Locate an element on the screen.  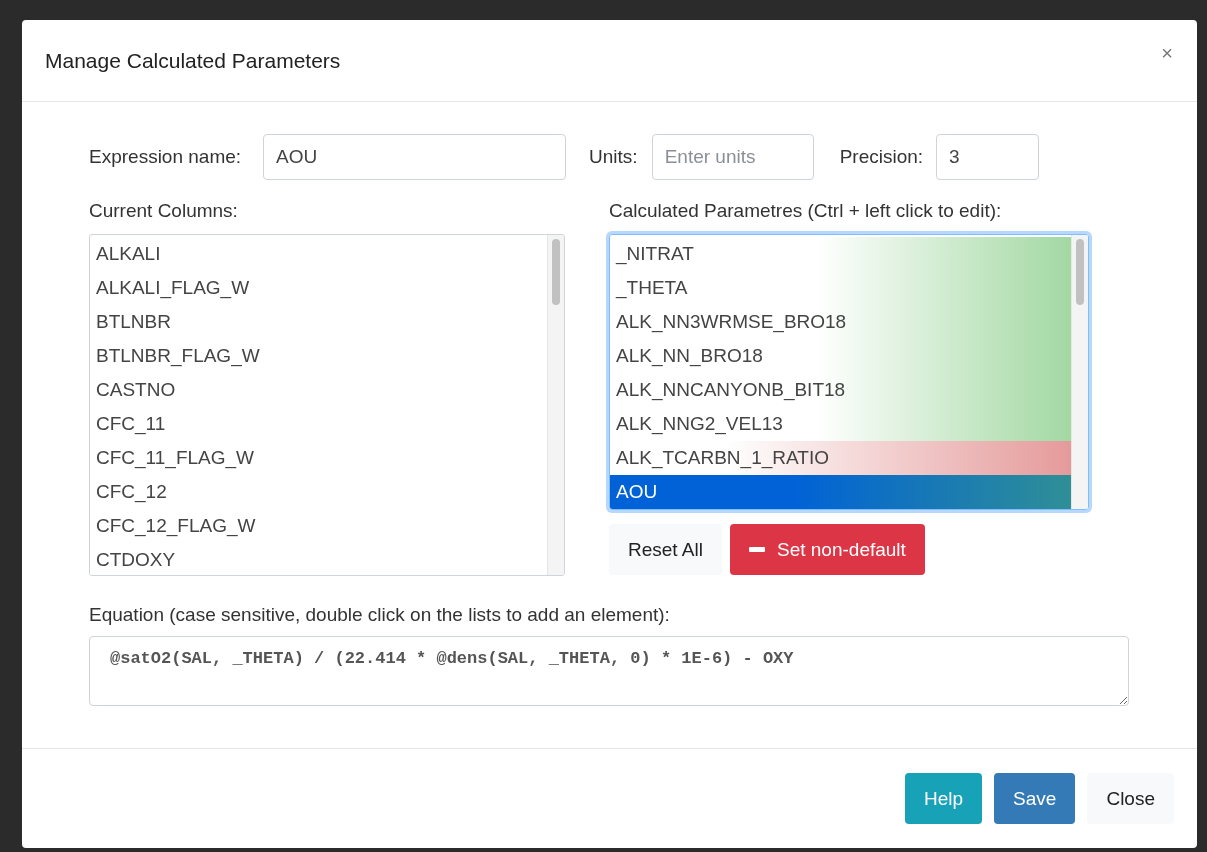
reset-all-button: Reset All is located at coordinates (665, 549).